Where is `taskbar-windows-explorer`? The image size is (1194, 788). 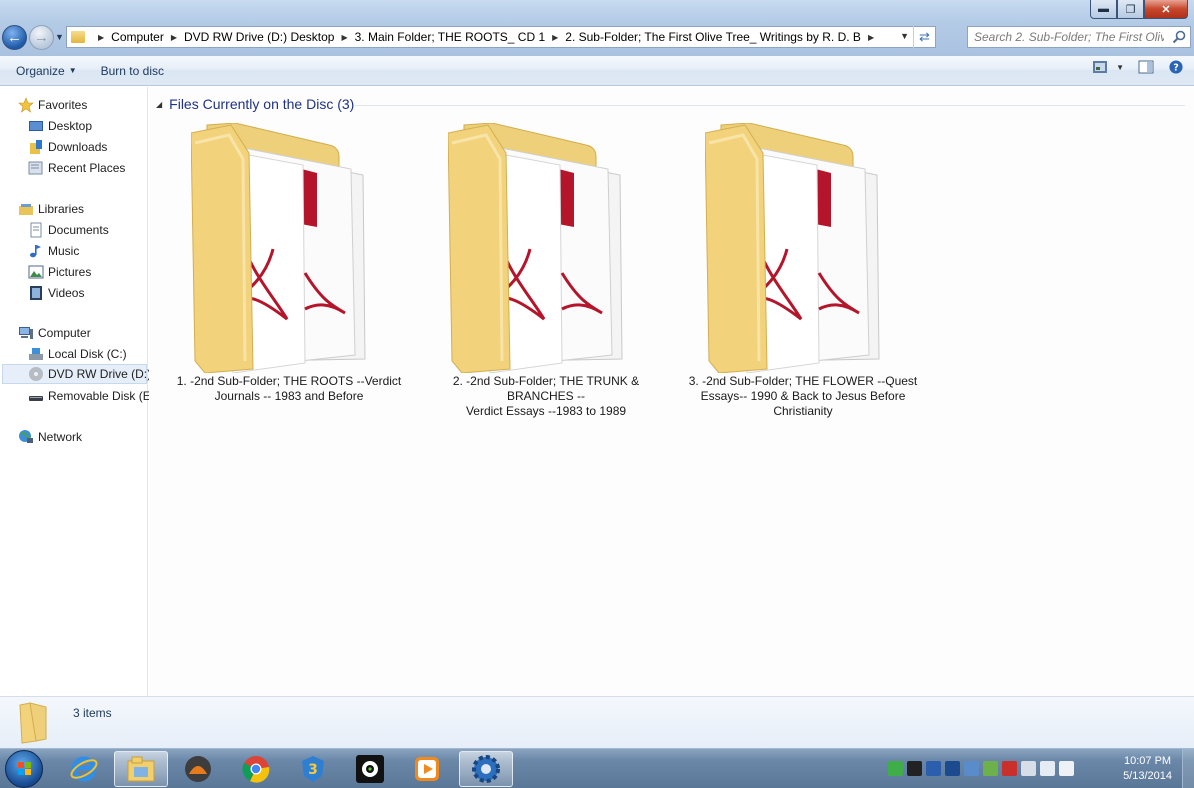
taskbar-windows-explorer is located at coordinates (141, 769).